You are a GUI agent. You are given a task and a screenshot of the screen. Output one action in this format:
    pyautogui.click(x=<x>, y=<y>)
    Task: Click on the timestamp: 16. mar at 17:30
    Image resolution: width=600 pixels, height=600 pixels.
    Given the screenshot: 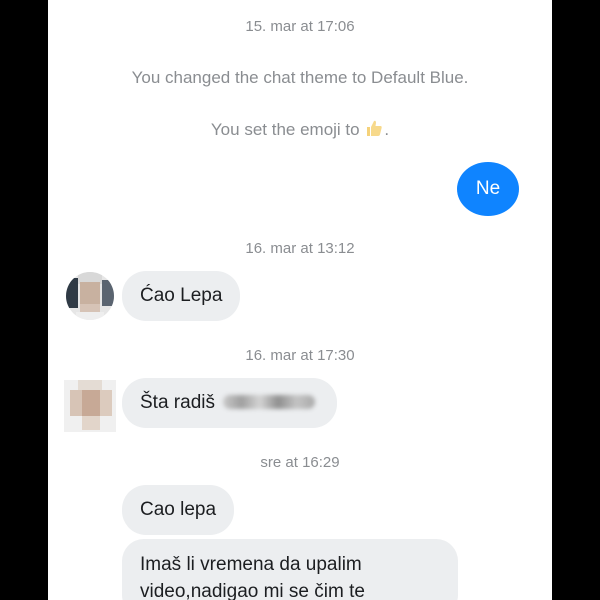 What is the action you would take?
    pyautogui.click(x=300, y=355)
    